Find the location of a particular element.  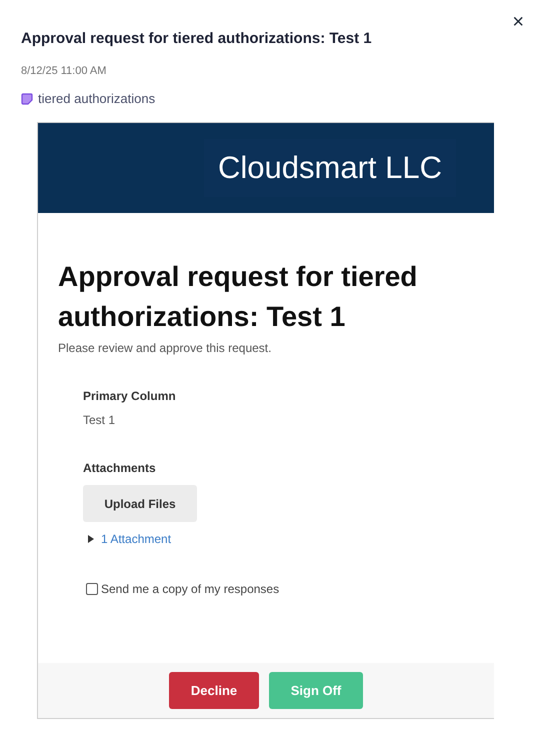

close-button: × is located at coordinates (518, 22).